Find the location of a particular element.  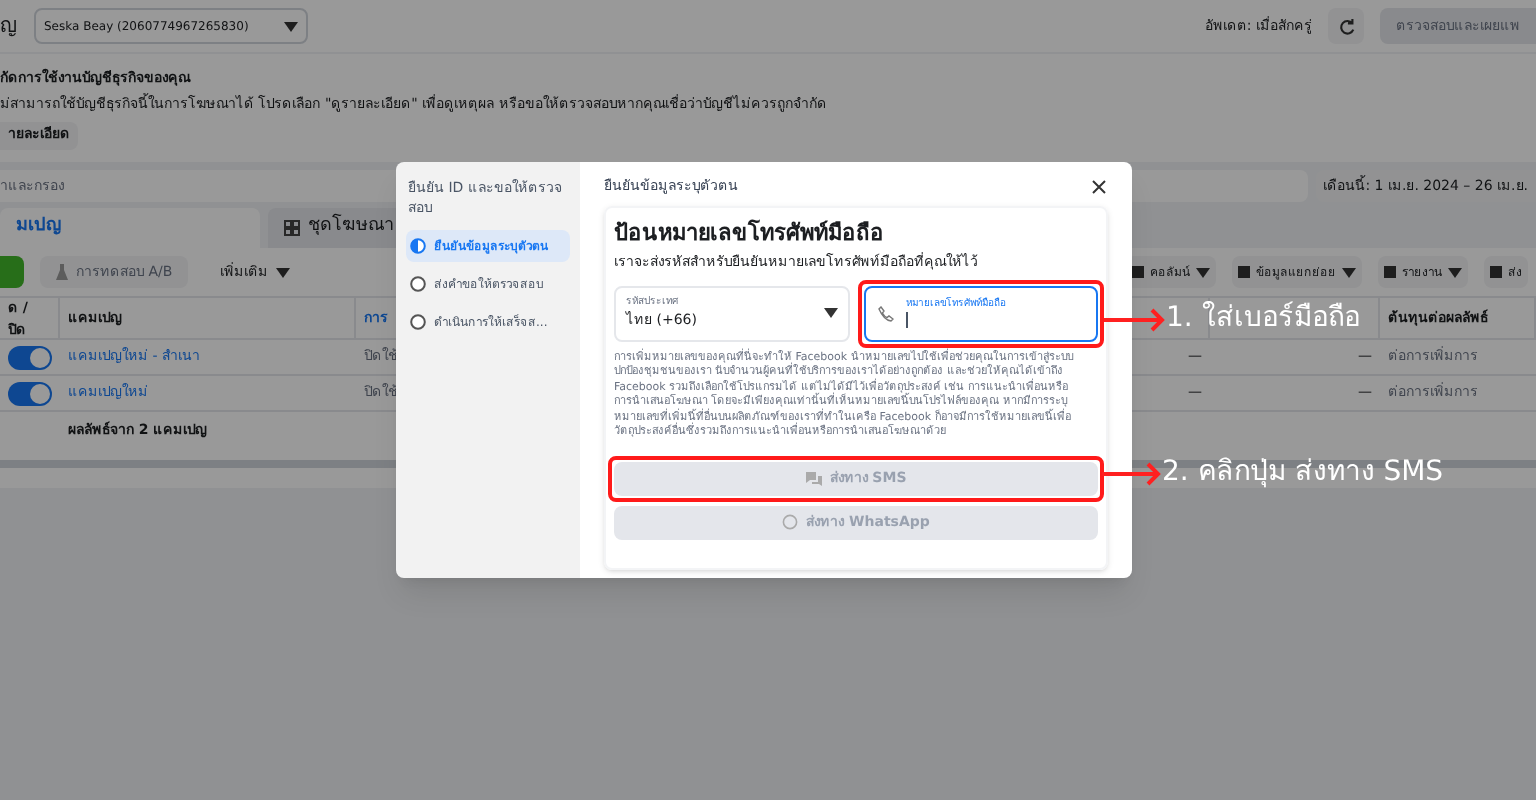

close-button is located at coordinates (1099, 186).